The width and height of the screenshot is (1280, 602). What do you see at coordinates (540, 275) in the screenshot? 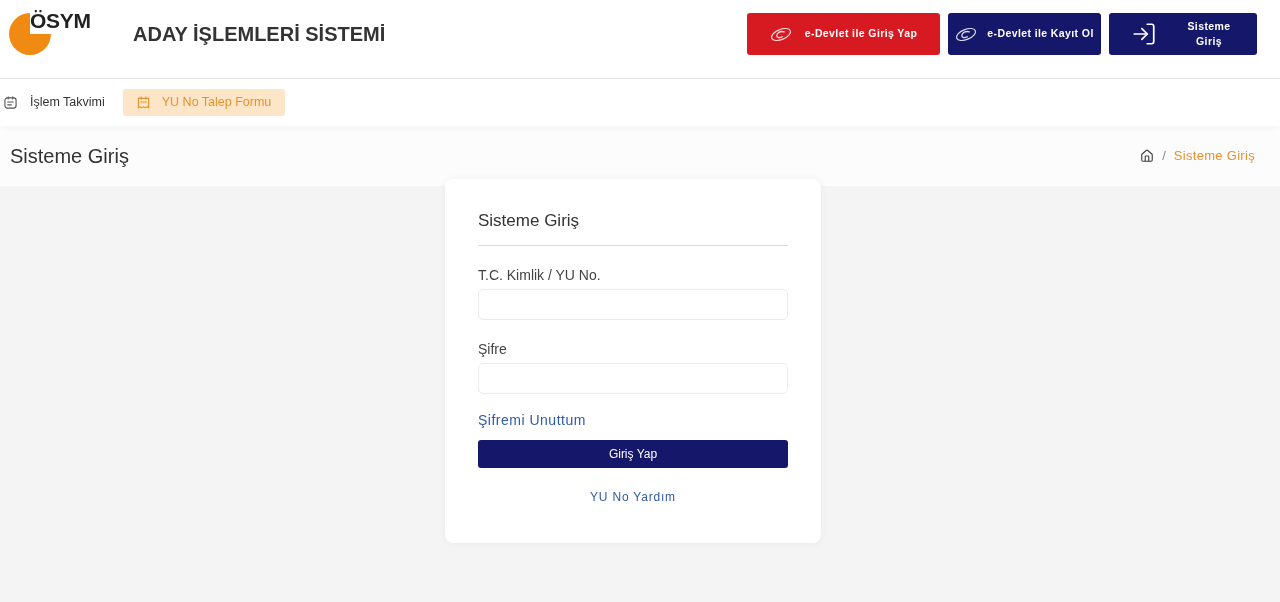
I see `field-label: T.C. Kimlik / YU No.` at bounding box center [540, 275].